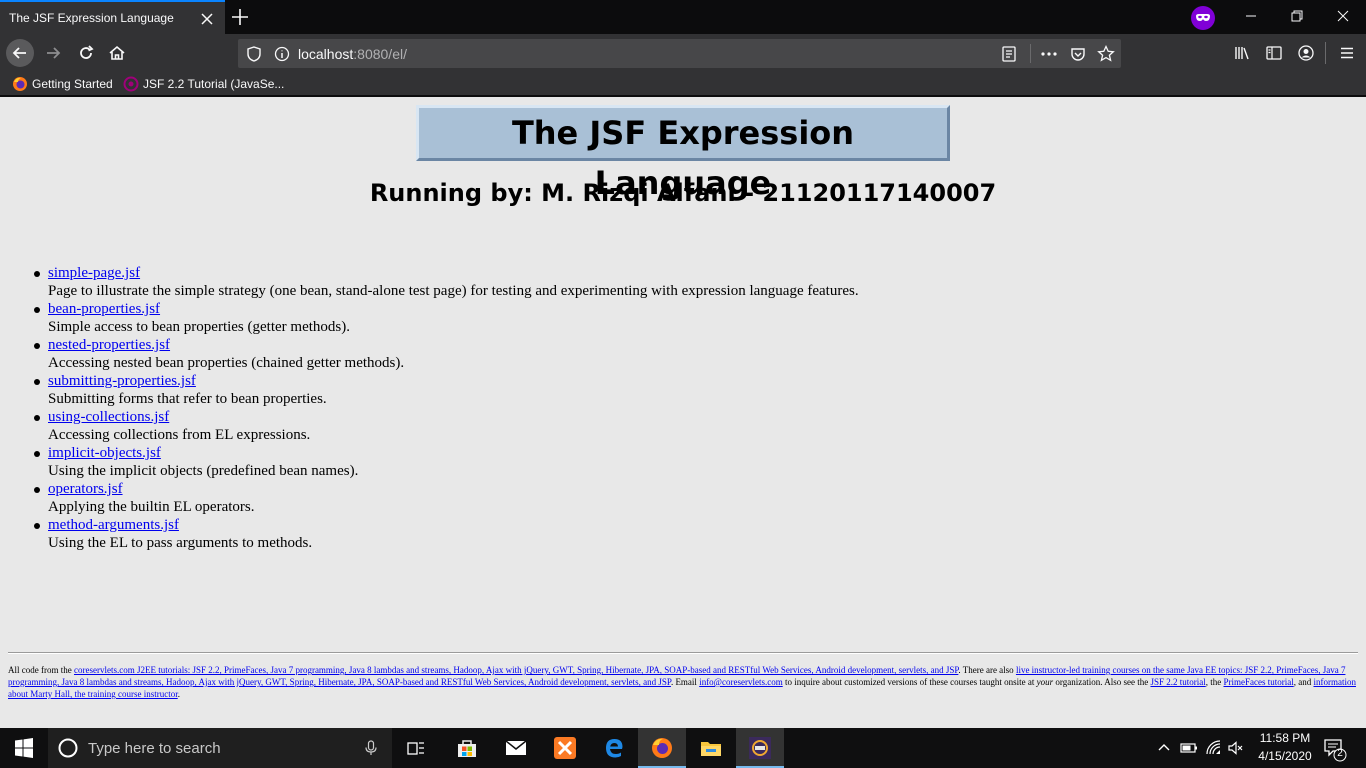 This screenshot has width=1366, height=768. I want to click on reload-icon, so click(86, 53).